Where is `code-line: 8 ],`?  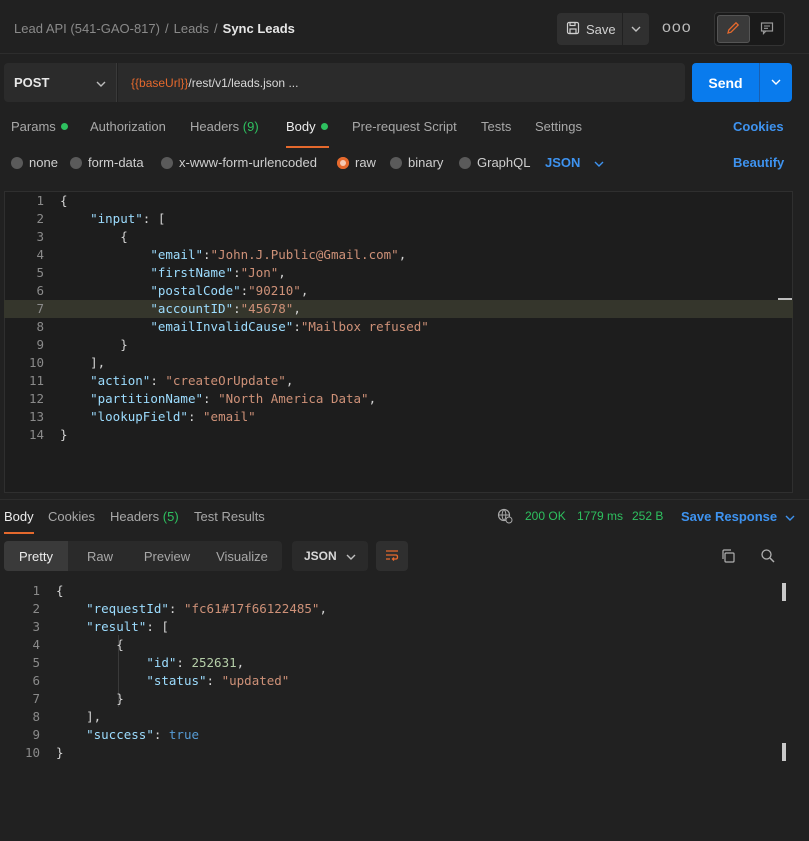 code-line: 8 ], is located at coordinates (392, 717).